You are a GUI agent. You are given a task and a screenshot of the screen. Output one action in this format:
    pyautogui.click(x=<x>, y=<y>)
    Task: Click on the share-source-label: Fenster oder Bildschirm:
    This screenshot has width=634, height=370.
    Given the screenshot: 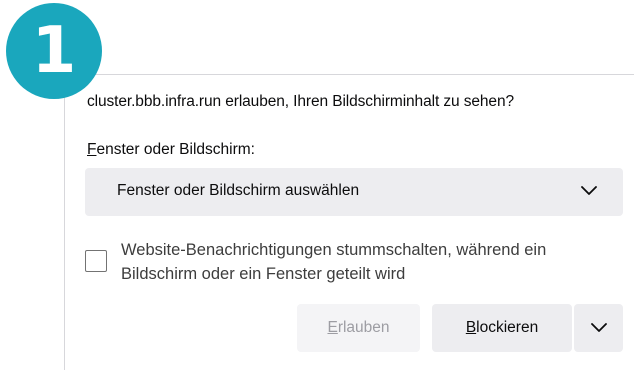 What is the action you would take?
    pyautogui.click(x=171, y=150)
    